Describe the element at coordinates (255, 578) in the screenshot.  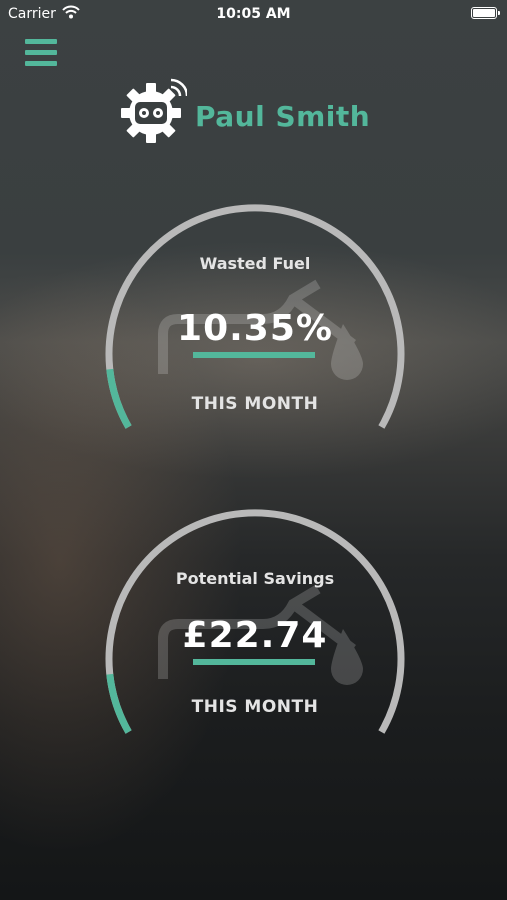
I see `gauge-label: Potential Savings` at that location.